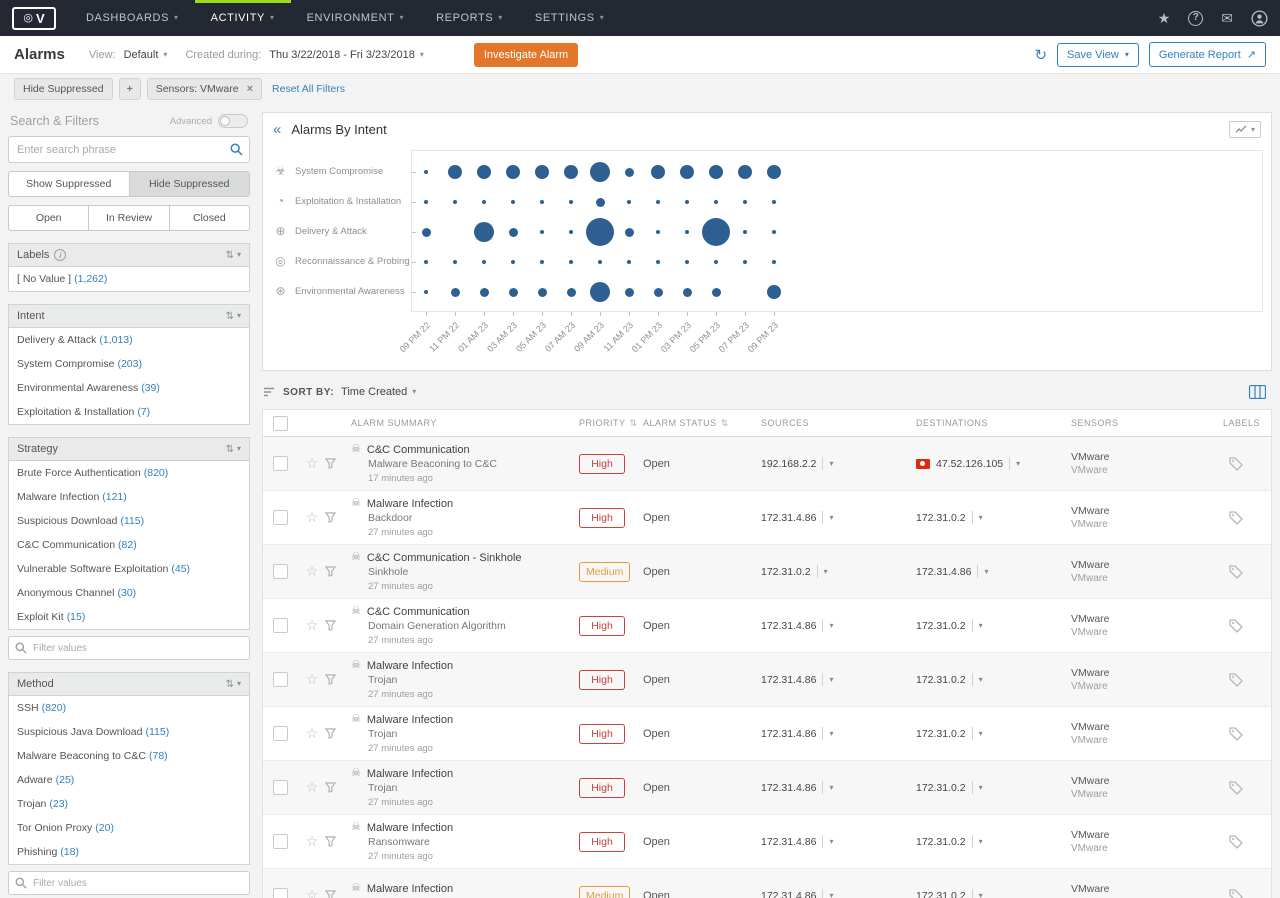 The width and height of the screenshot is (1280, 898). Describe the element at coordinates (129, 412) in the screenshot. I see `filter-item-exploitation-installation: Exploitation & Installation (7)` at that location.